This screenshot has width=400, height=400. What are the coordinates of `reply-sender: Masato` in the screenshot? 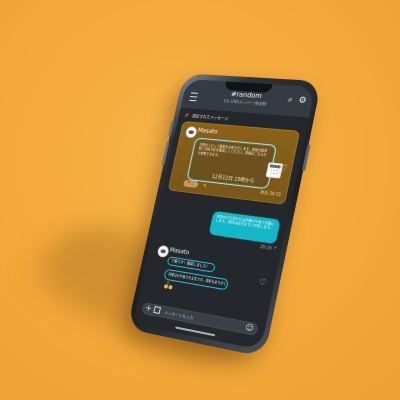 It's located at (180, 251).